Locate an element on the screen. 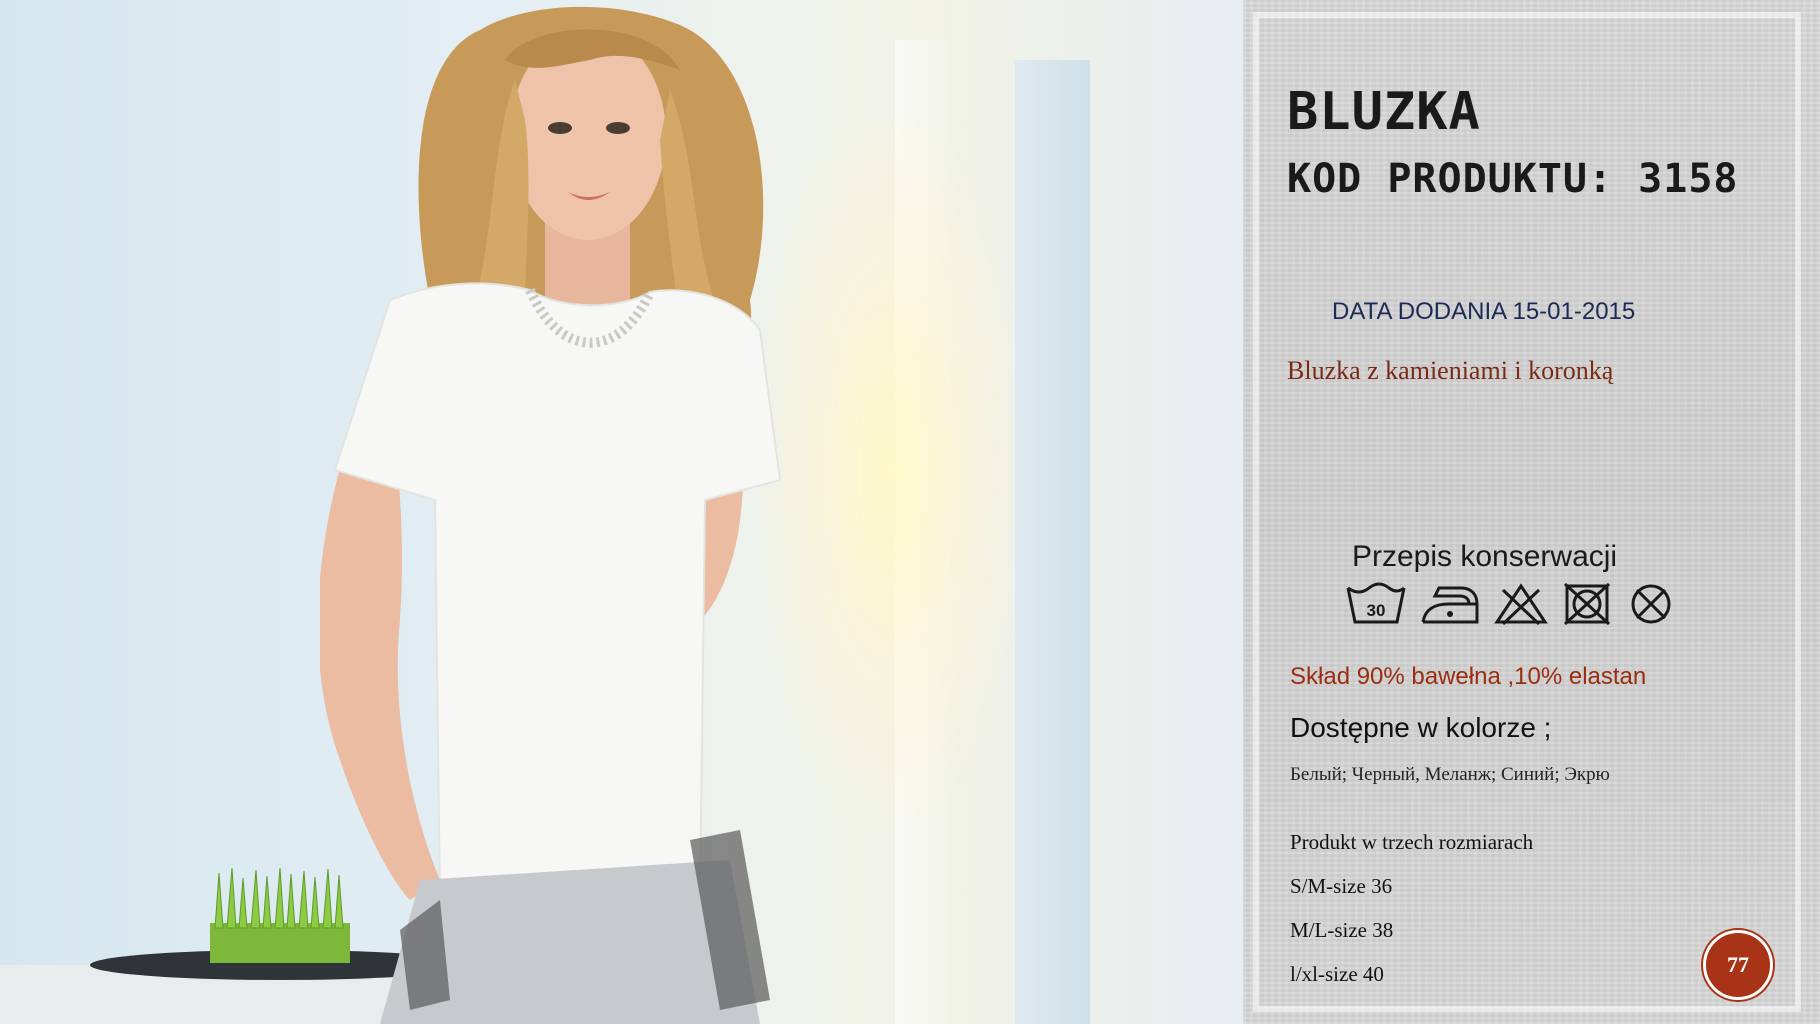 This screenshot has height=1024, width=1820. size-item: l/xl-size 40 is located at coordinates (1337, 974).